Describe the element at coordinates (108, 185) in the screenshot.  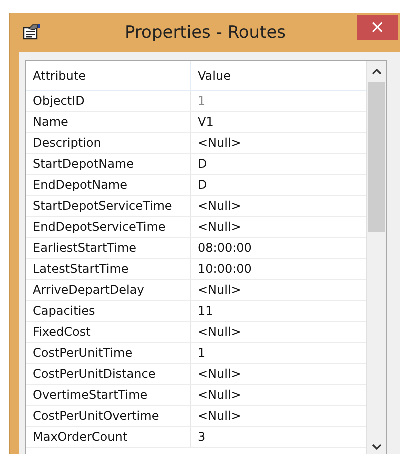
I see `attribute-cell: EndDepotName` at that location.